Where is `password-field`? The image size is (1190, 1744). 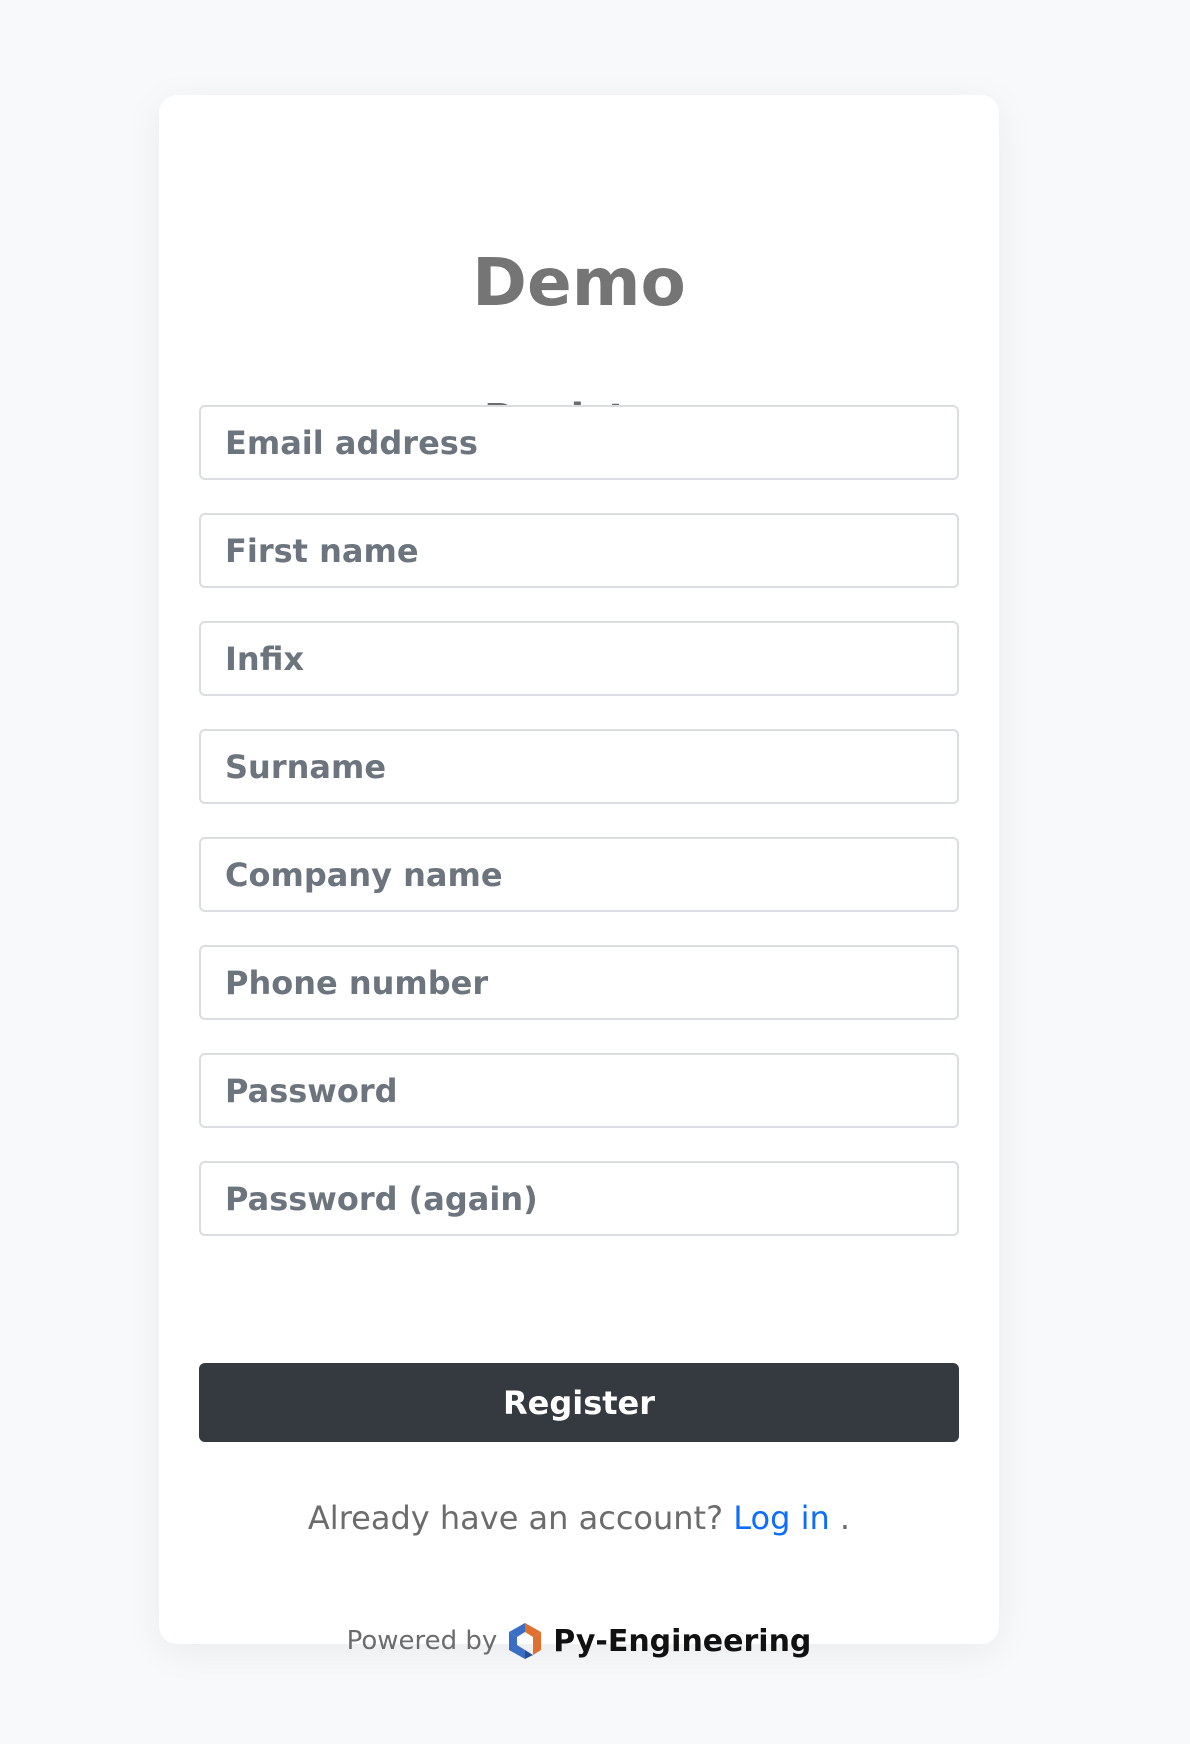
password-field is located at coordinates (579, 1090).